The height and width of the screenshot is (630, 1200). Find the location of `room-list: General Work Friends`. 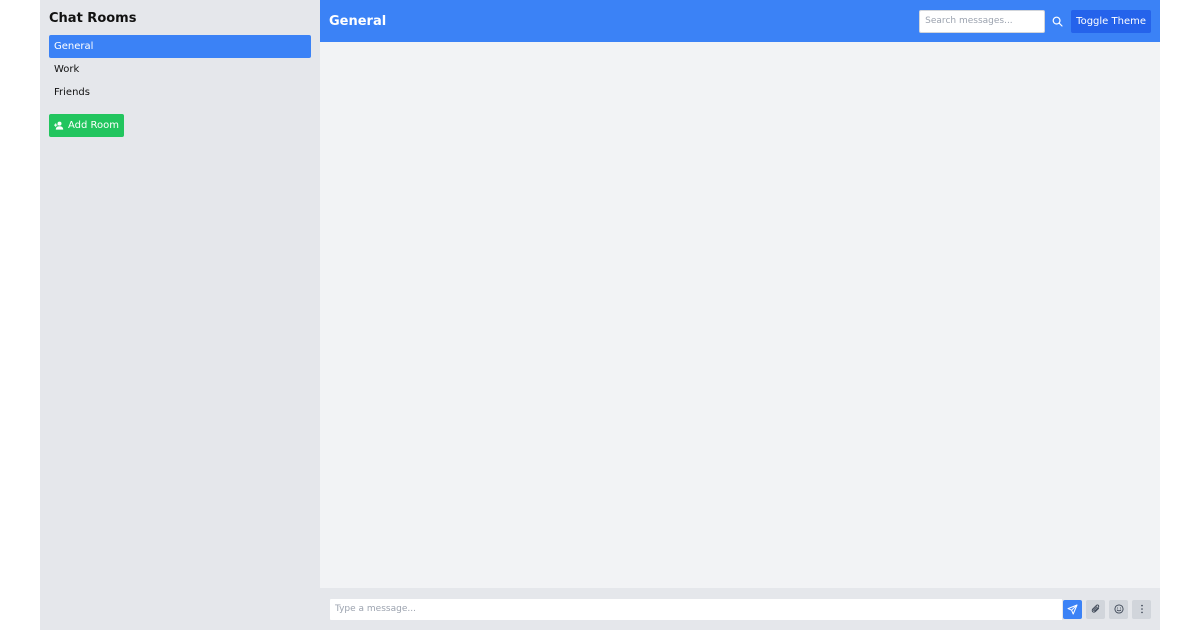

room-list: General Work Friends is located at coordinates (180, 69).